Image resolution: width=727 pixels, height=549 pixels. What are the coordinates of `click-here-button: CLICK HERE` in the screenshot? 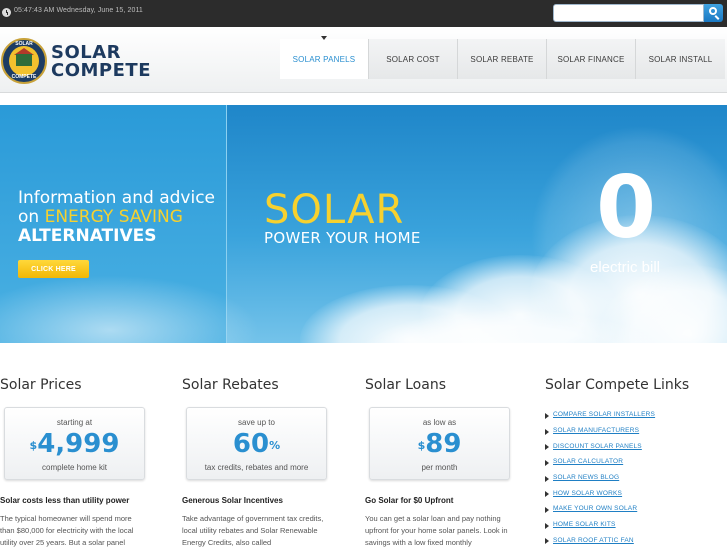 It's located at (53, 269).